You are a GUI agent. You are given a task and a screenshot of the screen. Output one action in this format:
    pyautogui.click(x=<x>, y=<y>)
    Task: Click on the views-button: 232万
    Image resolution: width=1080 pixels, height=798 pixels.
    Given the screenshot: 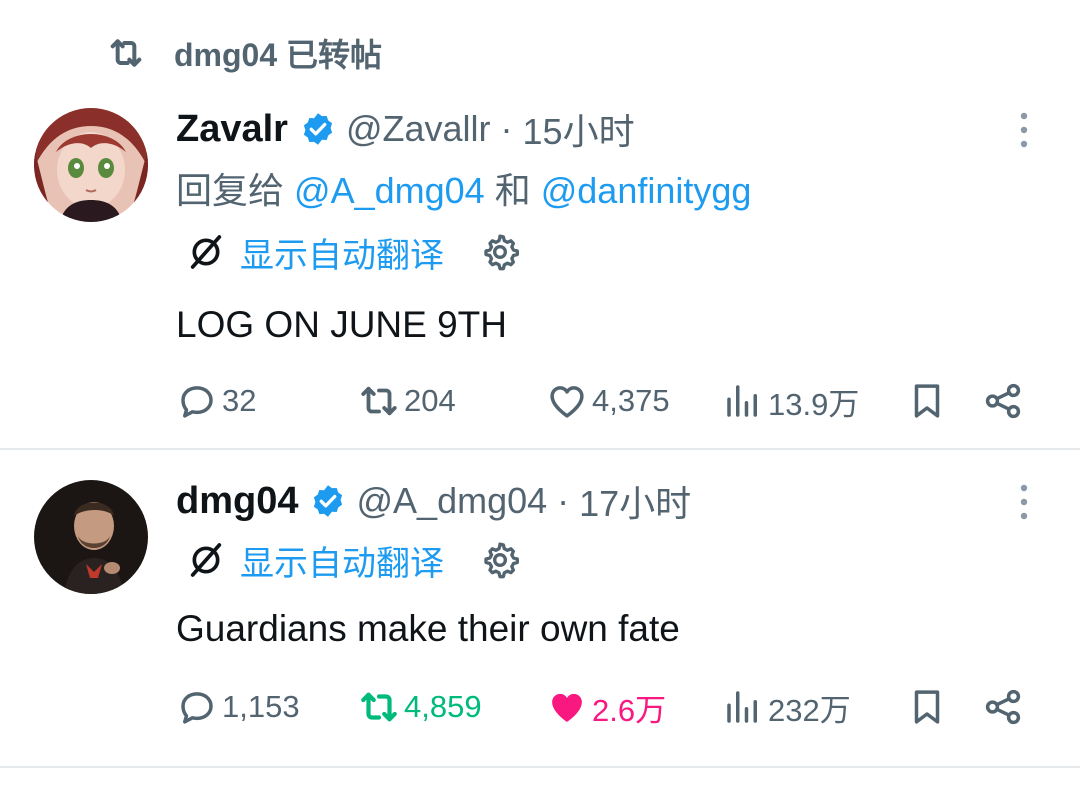 What is the action you would take?
    pyautogui.click(x=786, y=707)
    